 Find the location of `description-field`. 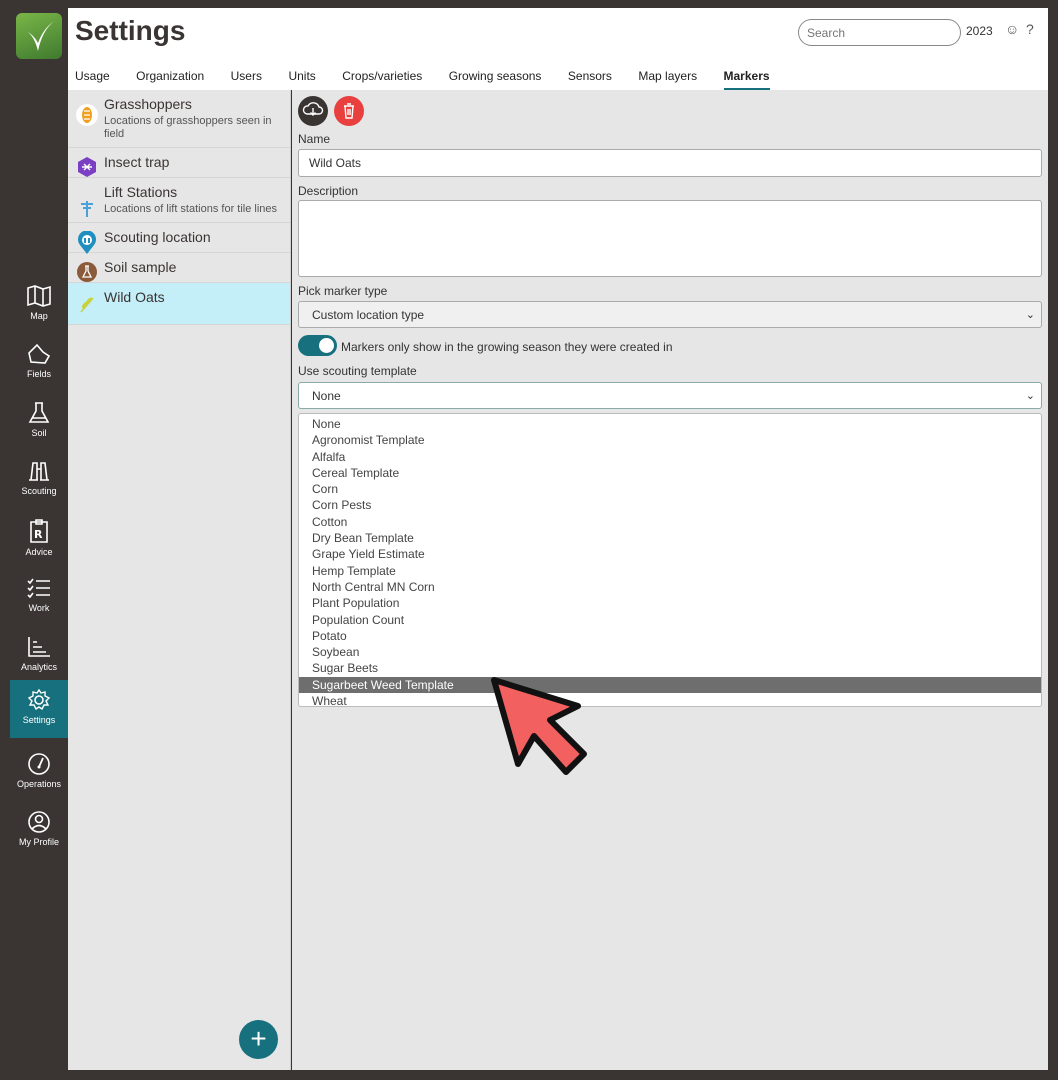

description-field is located at coordinates (670, 238).